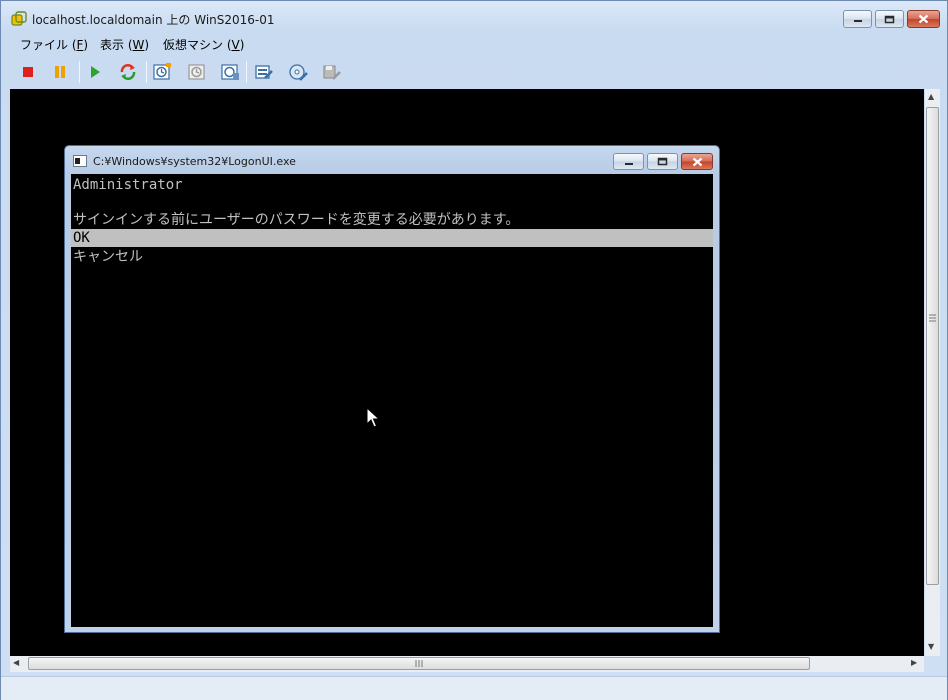 The height and width of the screenshot is (700, 948). I want to click on vm-settings-button, so click(264, 72).